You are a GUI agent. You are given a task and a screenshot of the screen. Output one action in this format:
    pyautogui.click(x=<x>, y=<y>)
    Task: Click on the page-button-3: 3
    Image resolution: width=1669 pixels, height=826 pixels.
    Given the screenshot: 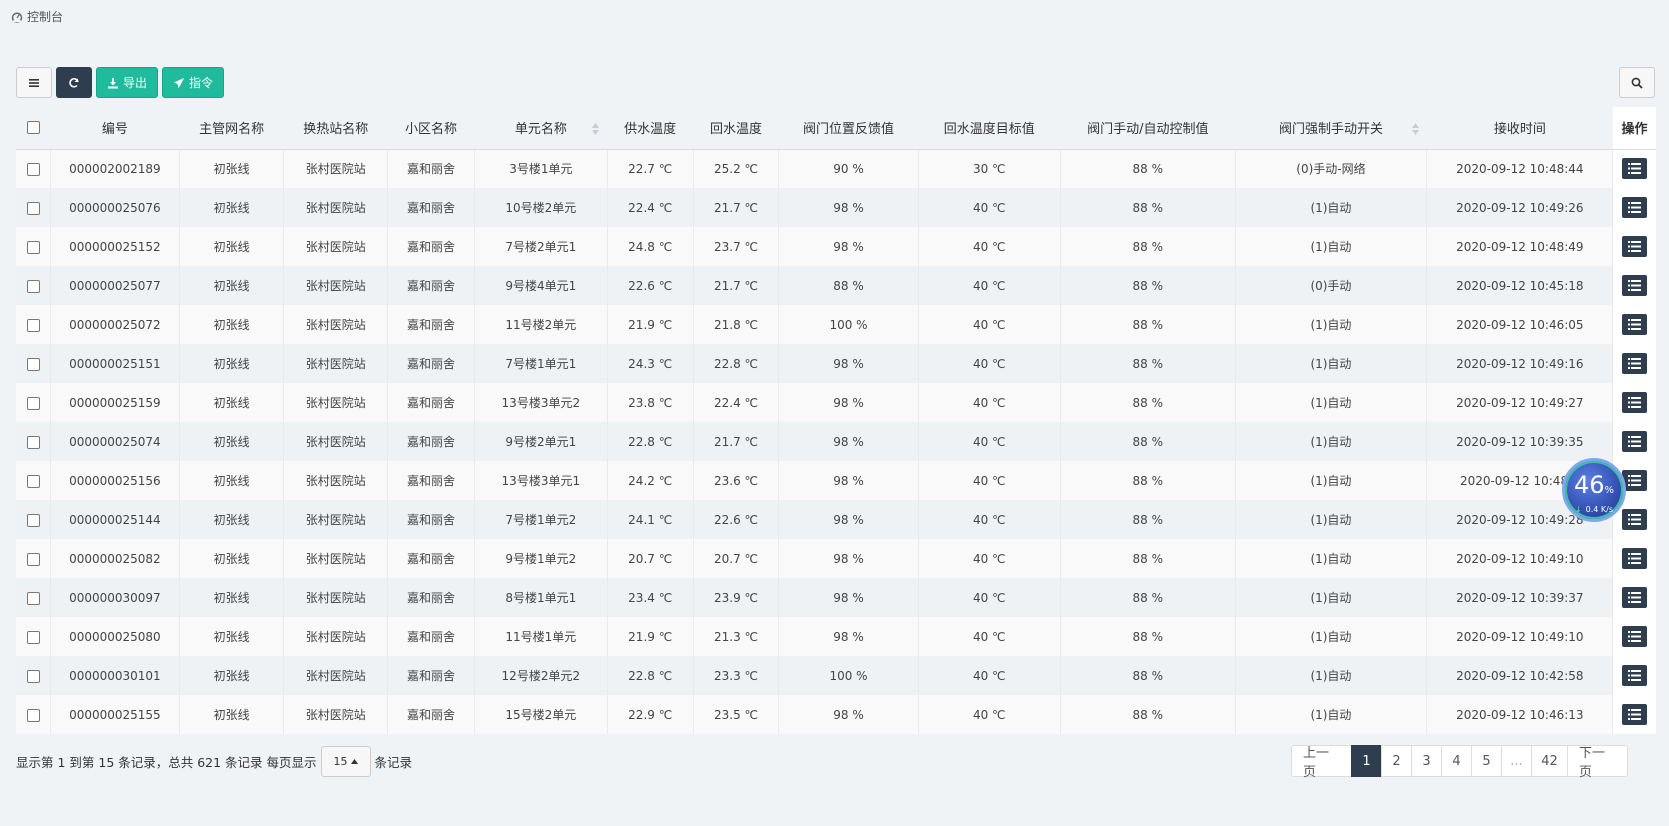 What is the action you would take?
    pyautogui.click(x=1426, y=761)
    